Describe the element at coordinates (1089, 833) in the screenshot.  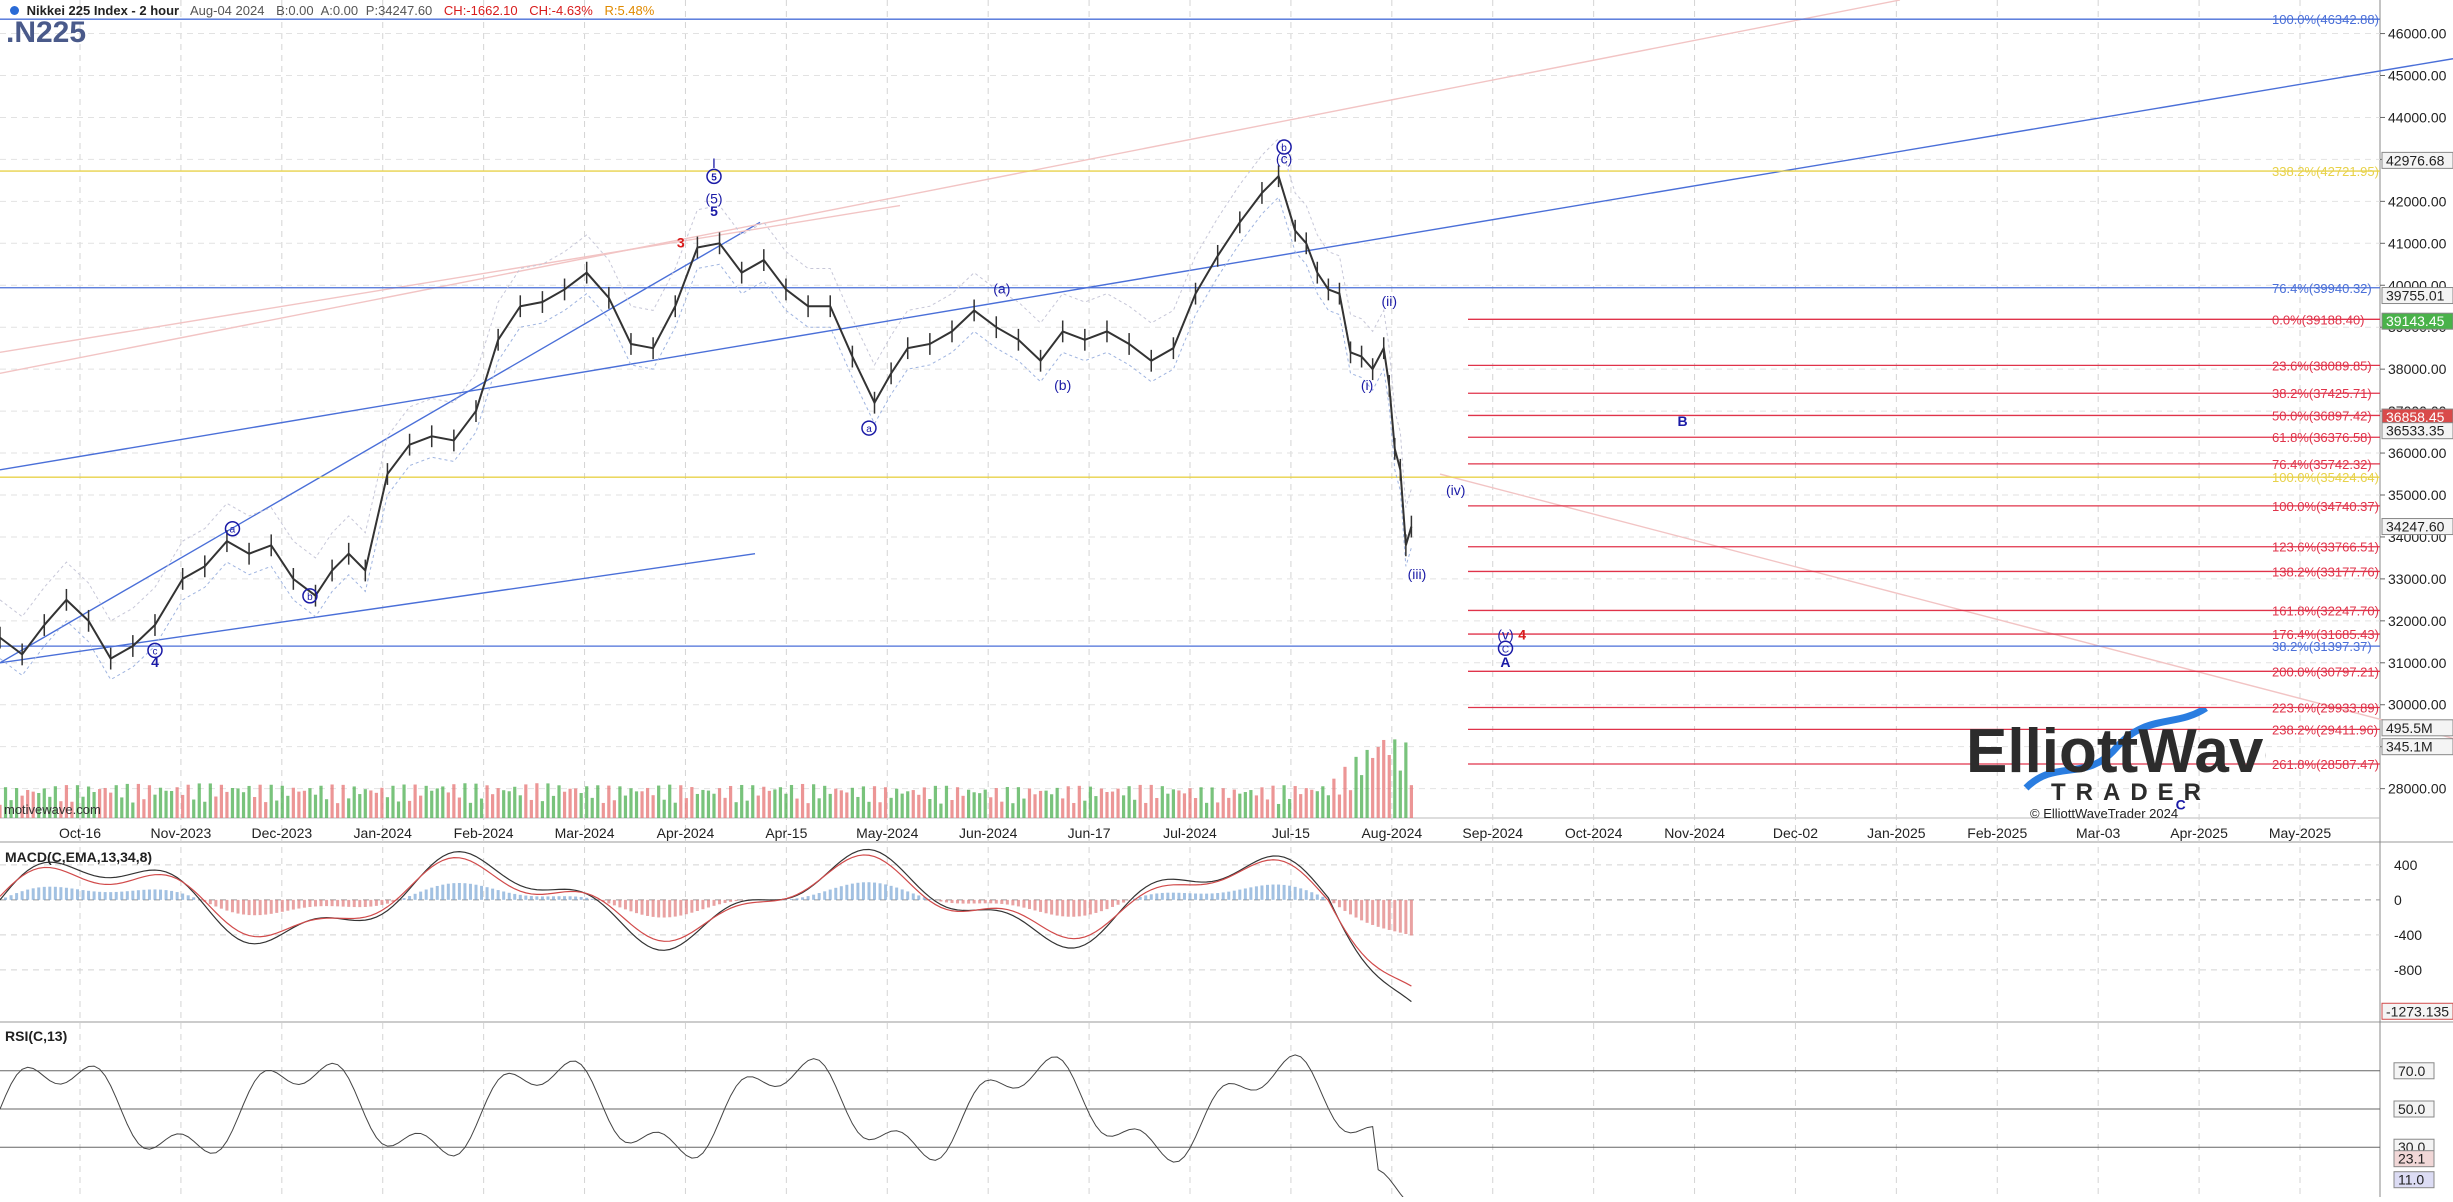
I see `x-tick-label: Jun-17` at that location.